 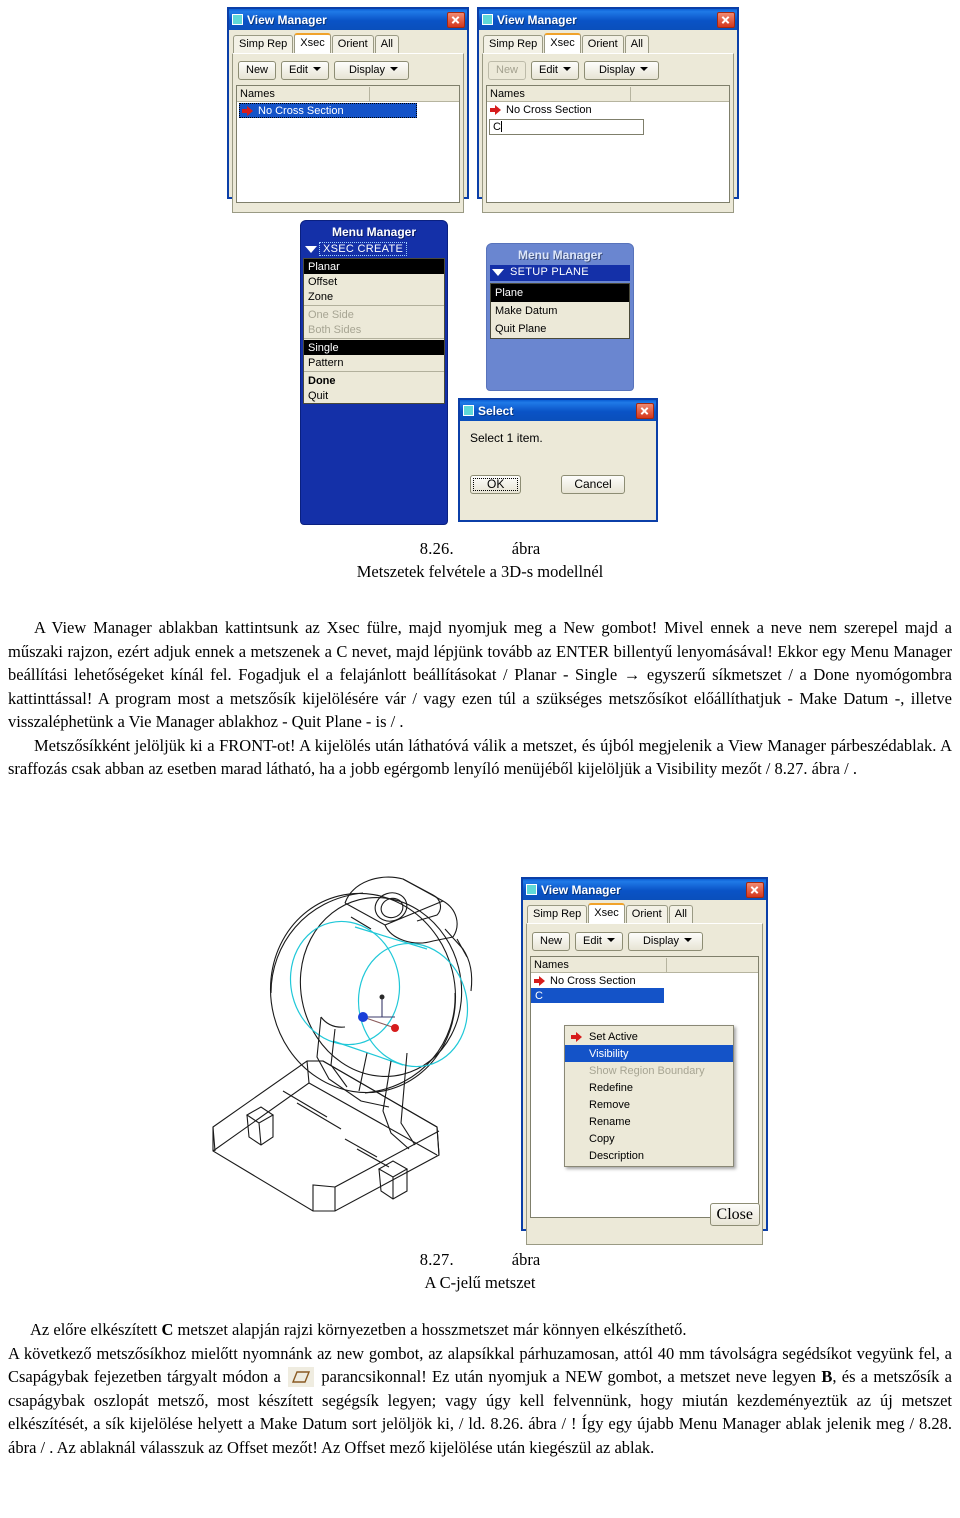 I want to click on context-item-visibility: Visibility, so click(x=649, y=1053).